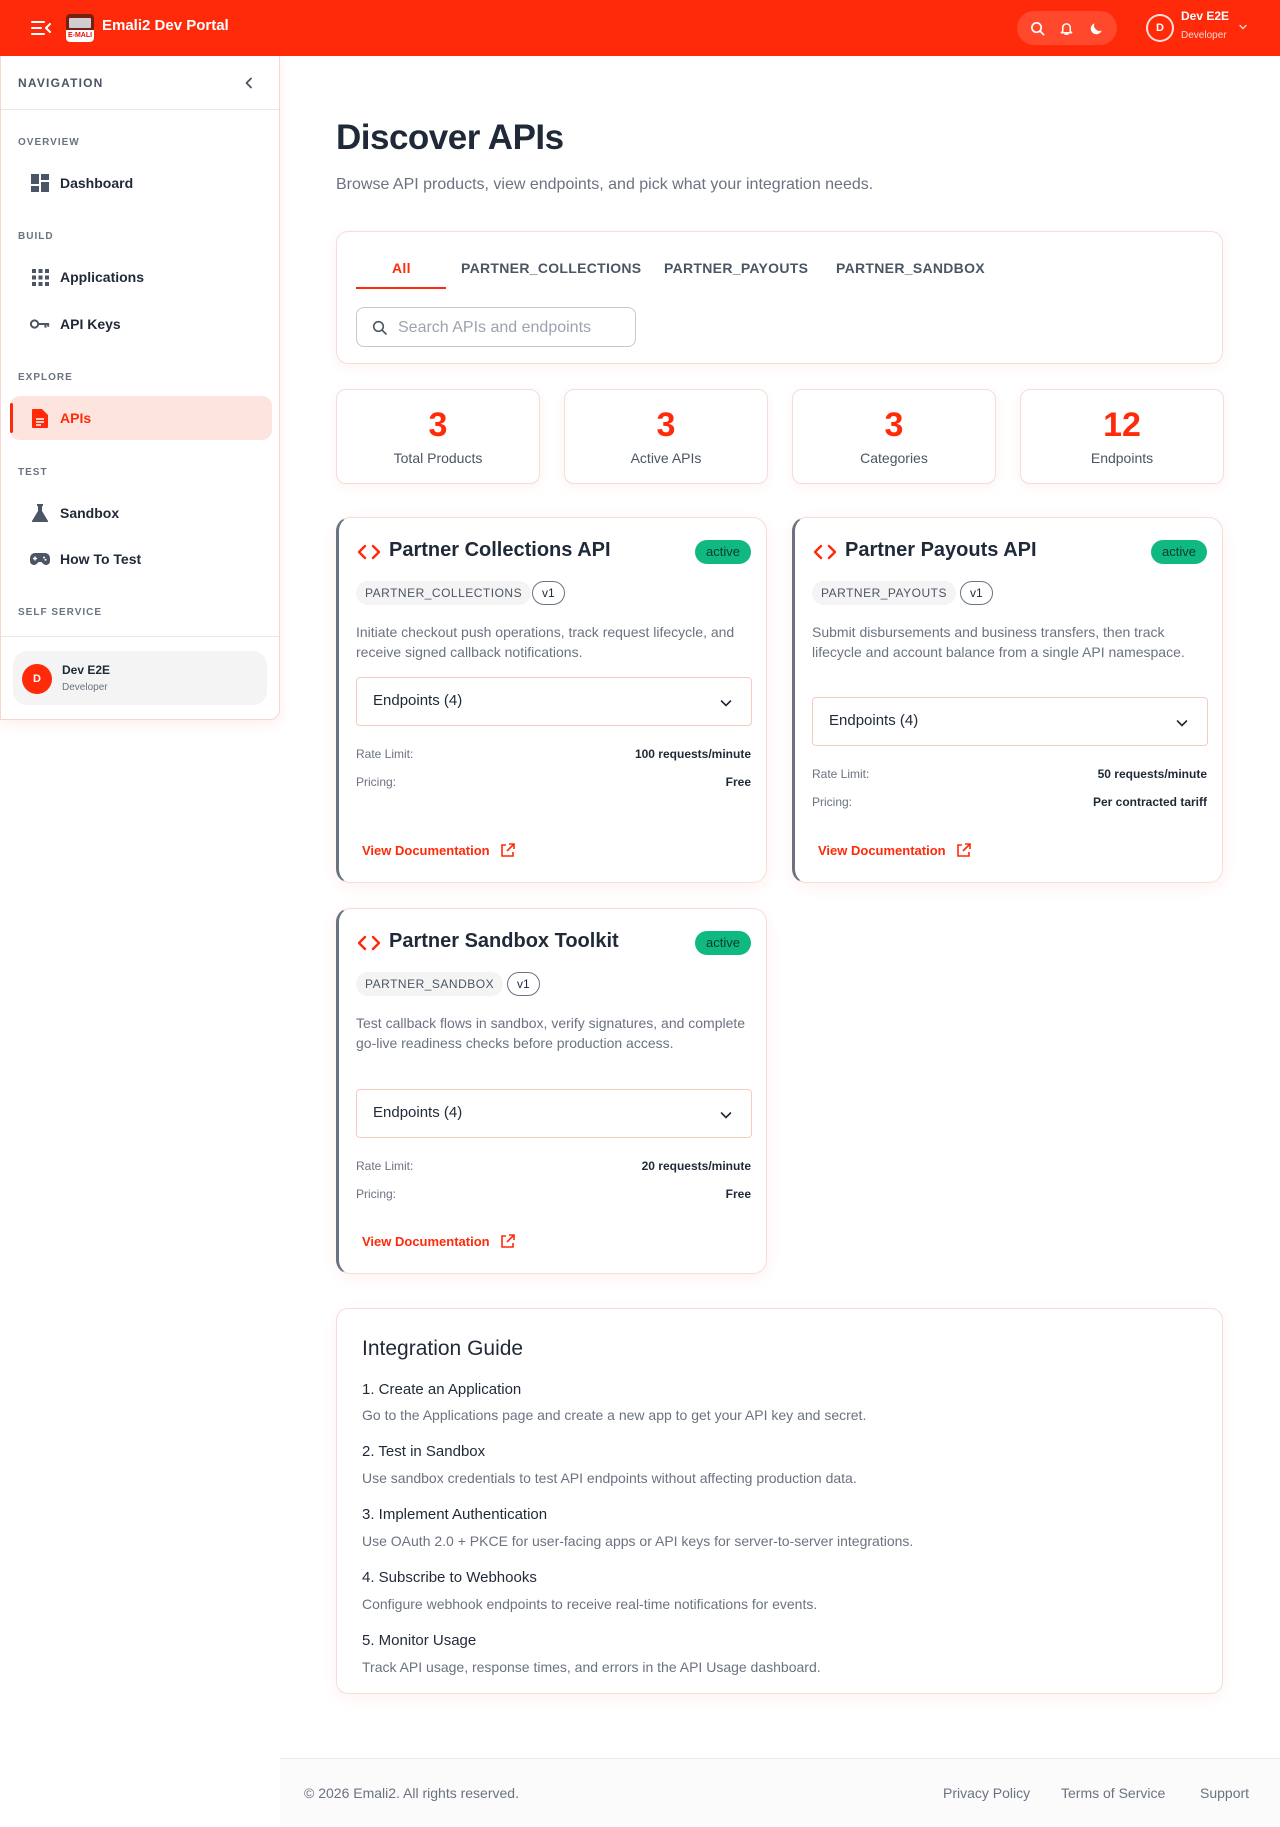  I want to click on sidebar-header: NAVIGATION, so click(140, 83).